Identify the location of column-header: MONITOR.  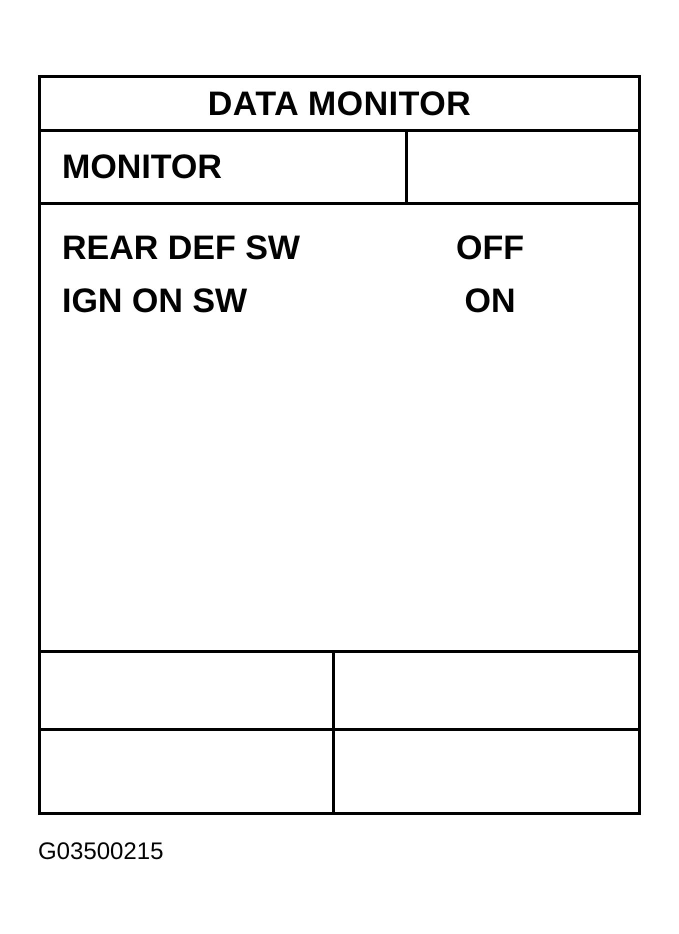
(142, 167).